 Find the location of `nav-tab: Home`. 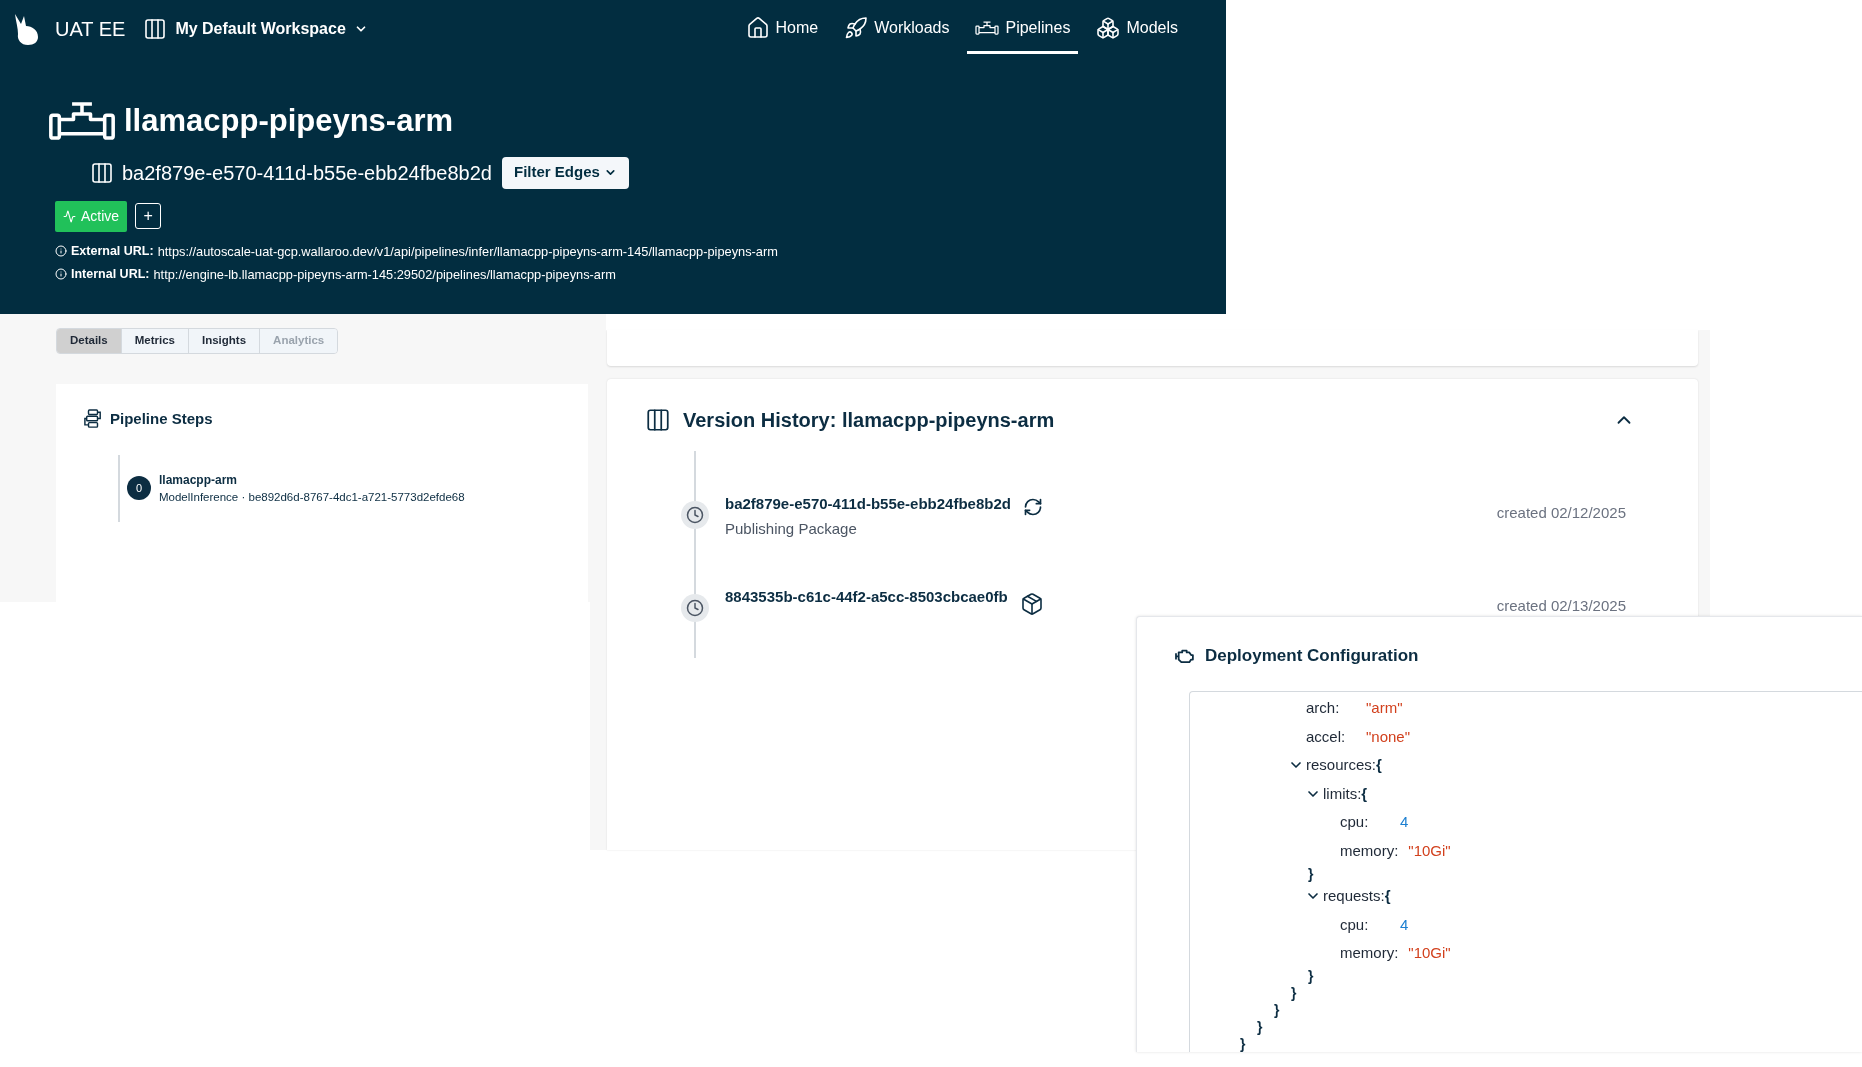

nav-tab: Home is located at coordinates (782, 29).